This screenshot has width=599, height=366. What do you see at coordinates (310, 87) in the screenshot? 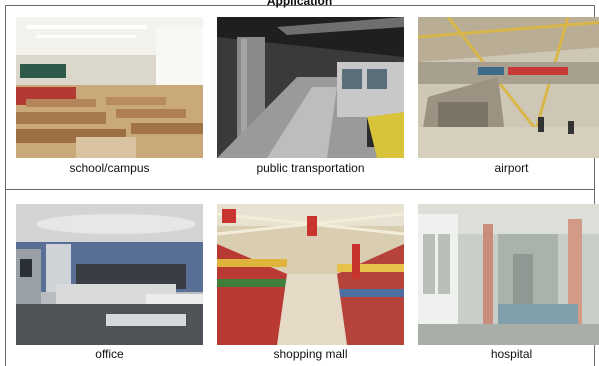
I see `subway-platform-photo` at bounding box center [310, 87].